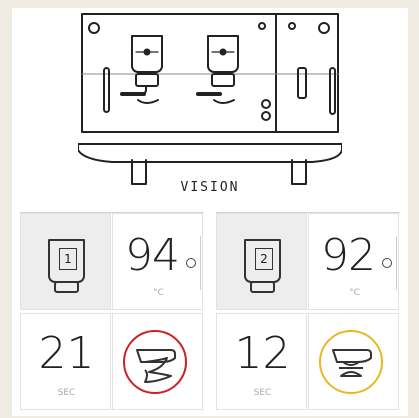 This screenshot has width=419, height=418. I want to click on shot-time-cell: 21 SEC, so click(65, 361).